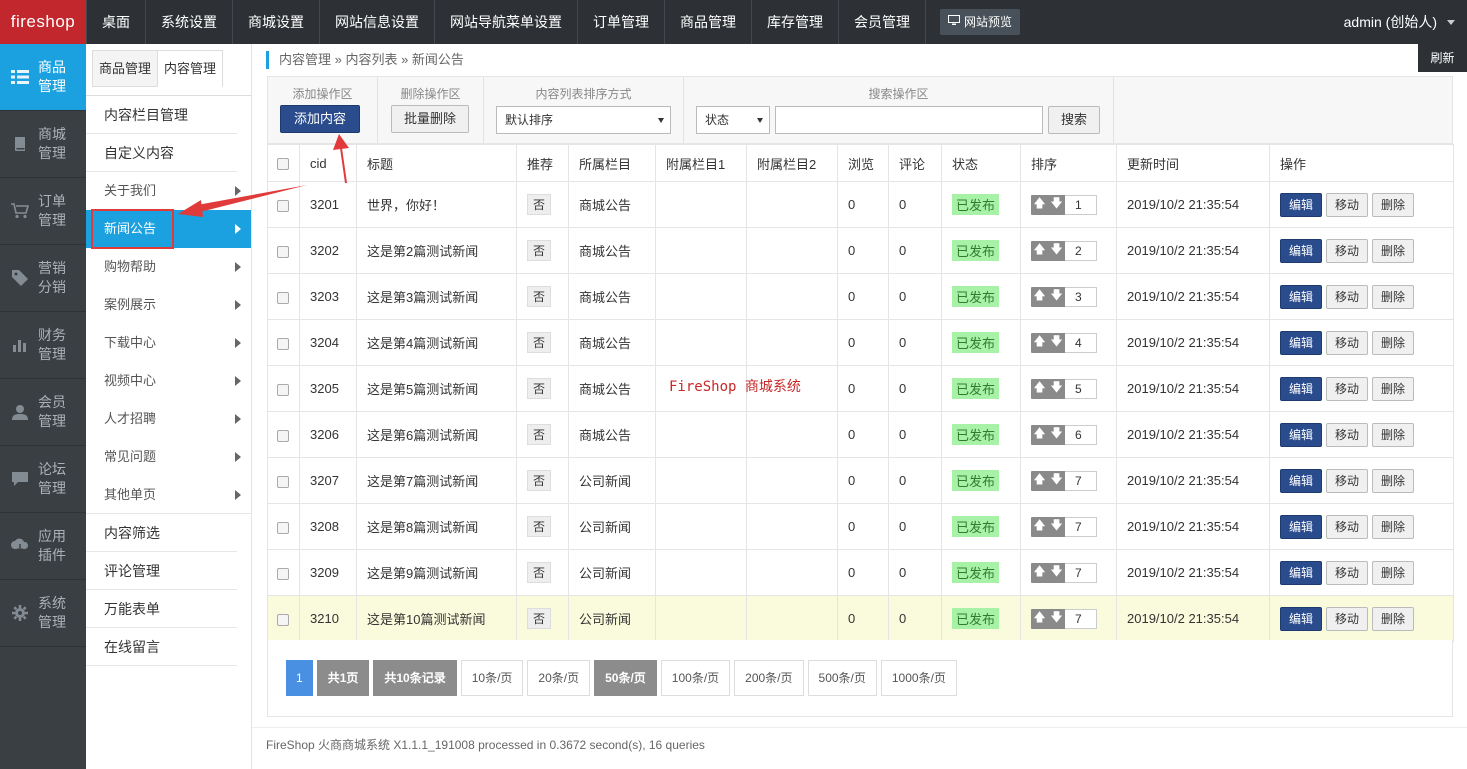  What do you see at coordinates (161, 647) in the screenshot?
I see `menu-item-online-message: 在线留言` at bounding box center [161, 647].